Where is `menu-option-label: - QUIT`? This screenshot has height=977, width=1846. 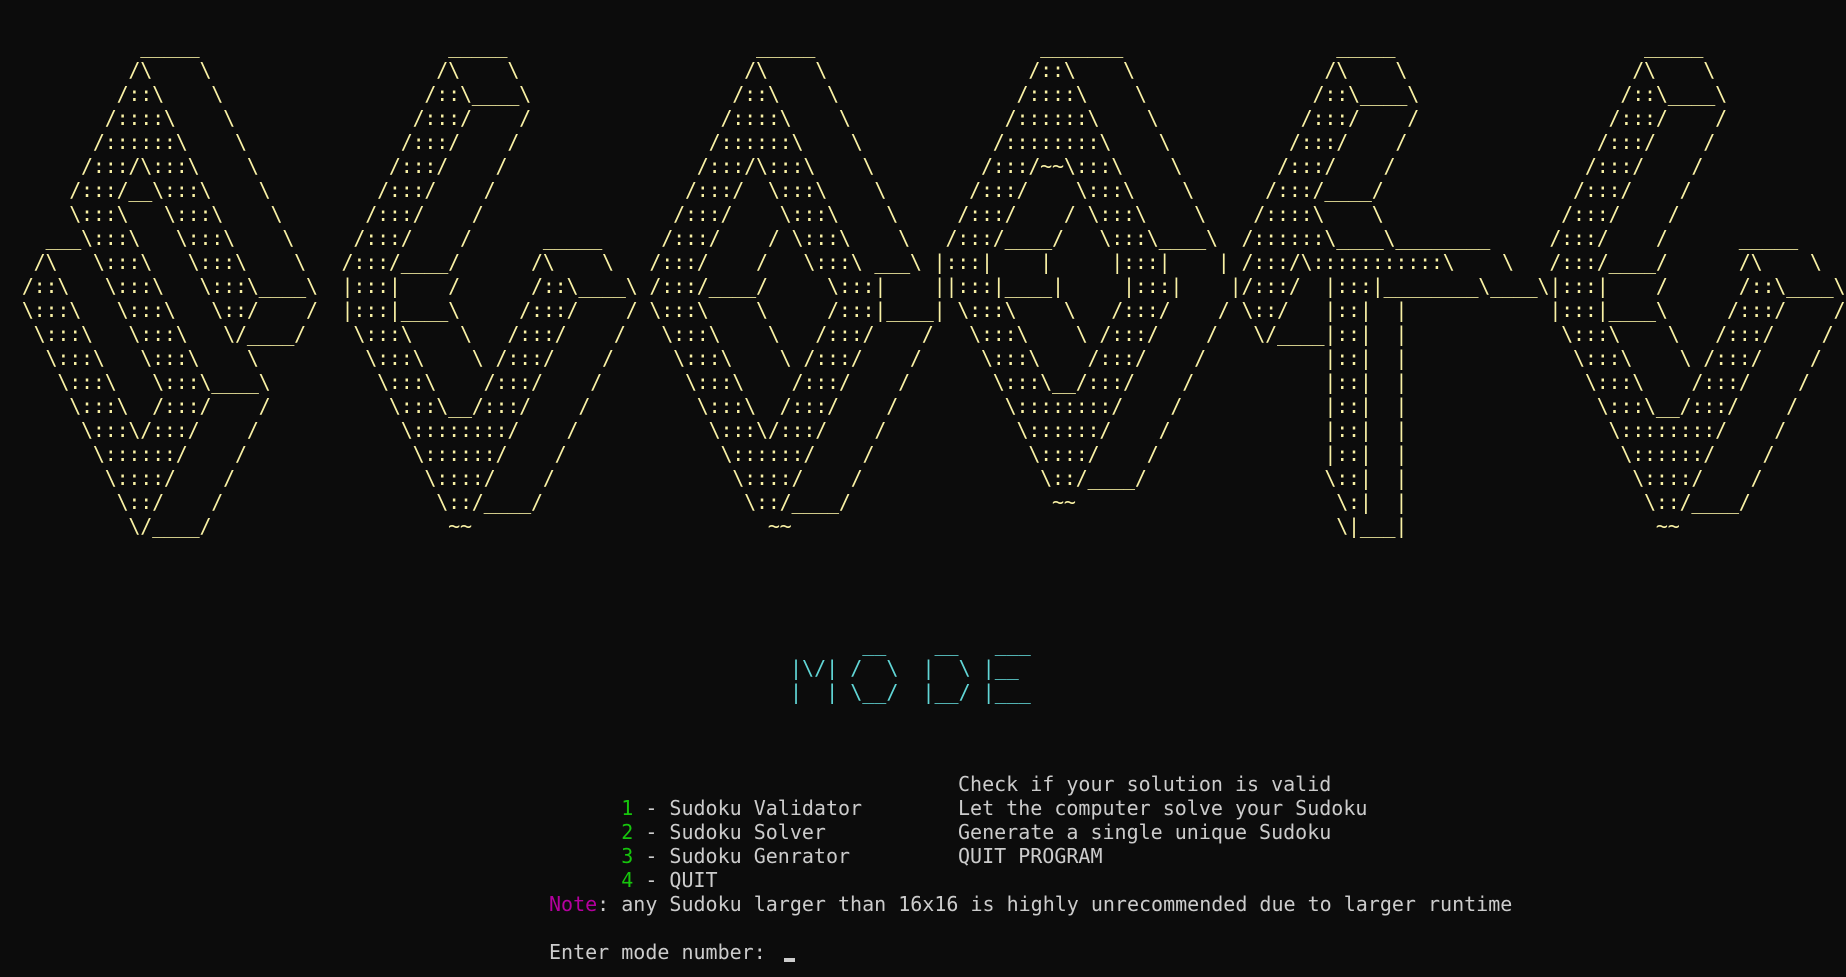
menu-option-label: - QUIT is located at coordinates (675, 880).